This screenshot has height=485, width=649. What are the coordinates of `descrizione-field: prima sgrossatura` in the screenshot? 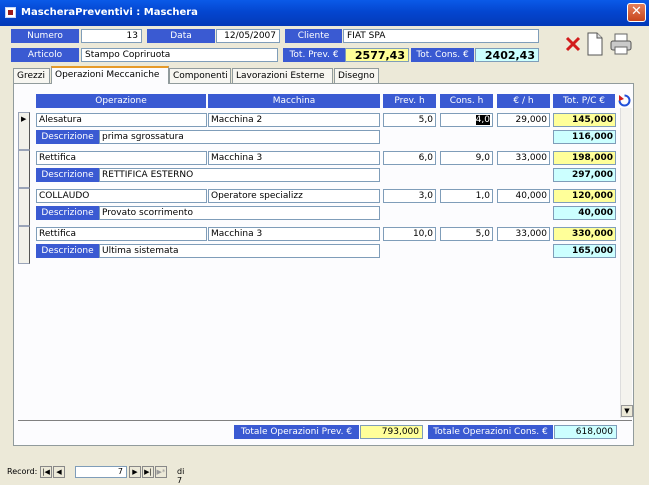 It's located at (239, 137).